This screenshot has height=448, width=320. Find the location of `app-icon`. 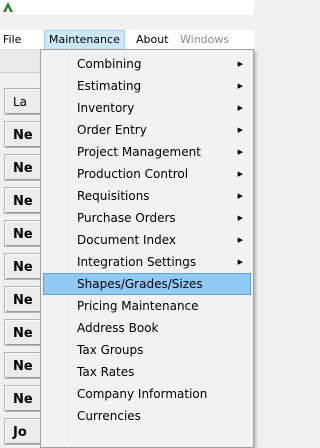

app-icon is located at coordinates (8, 7).